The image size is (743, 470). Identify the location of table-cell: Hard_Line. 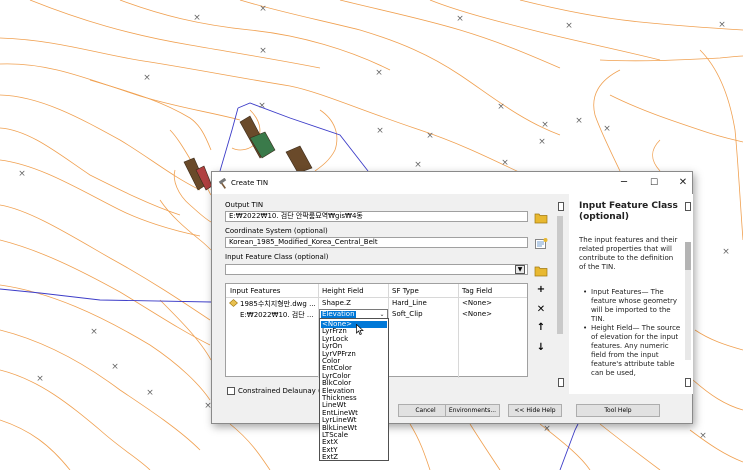
(409, 303).